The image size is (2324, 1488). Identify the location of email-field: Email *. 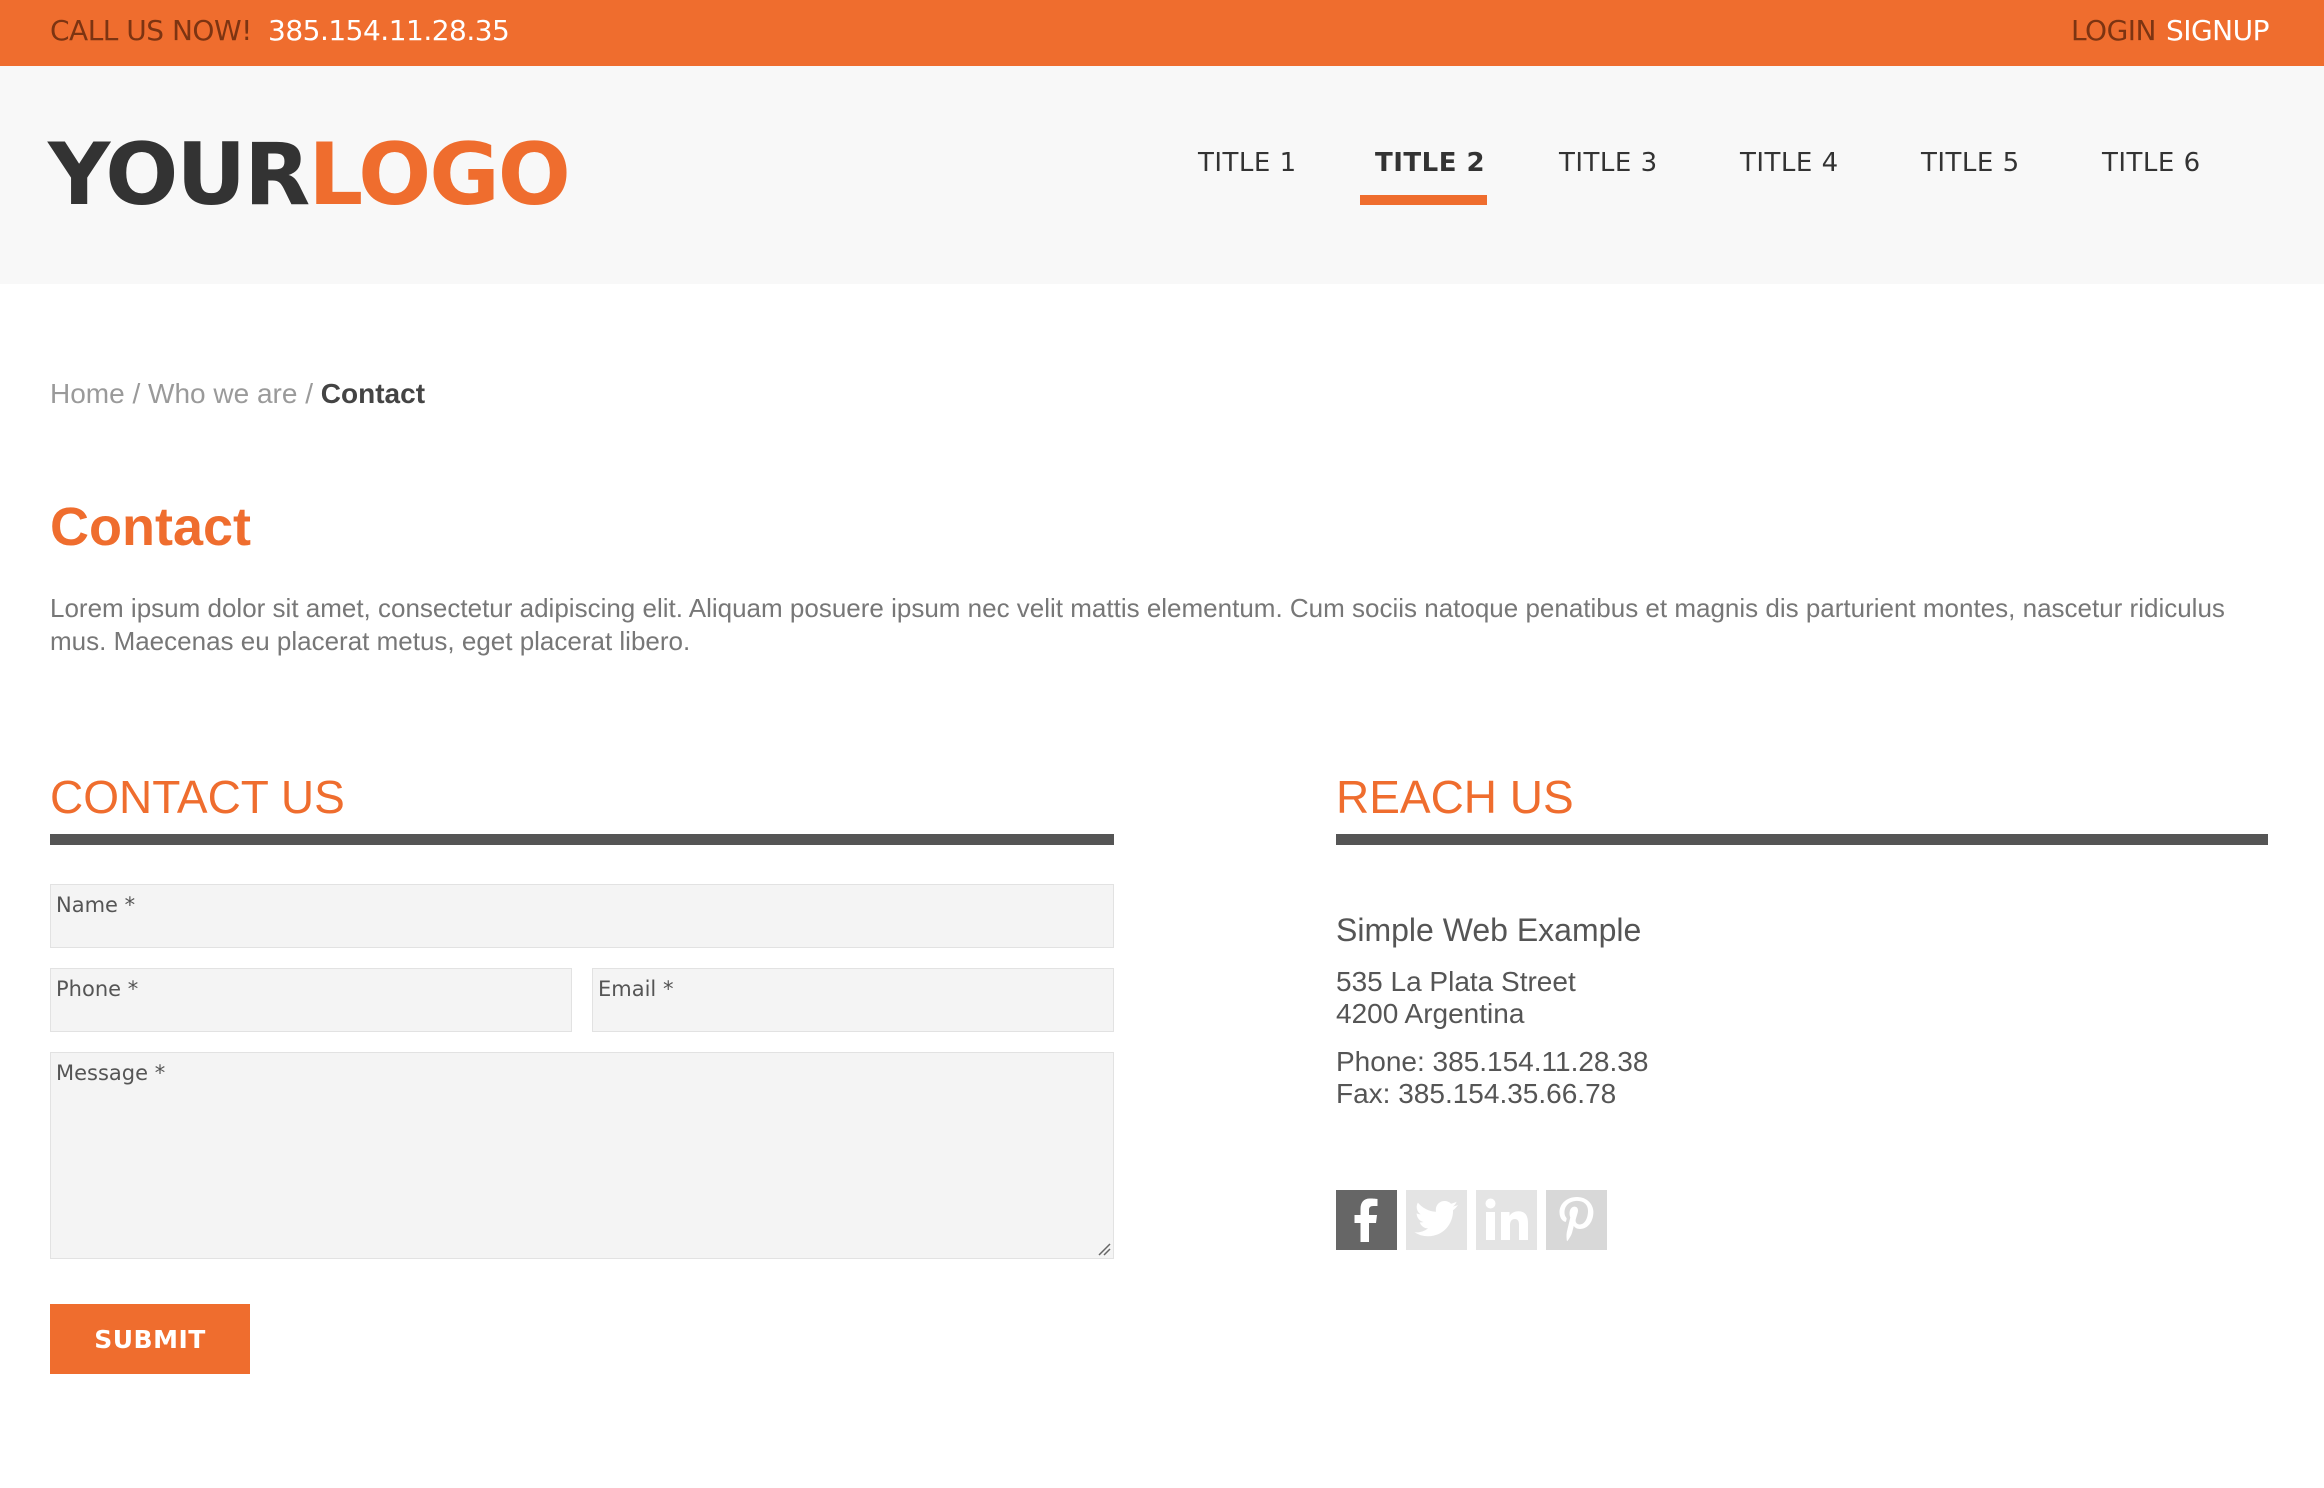
(853, 1000).